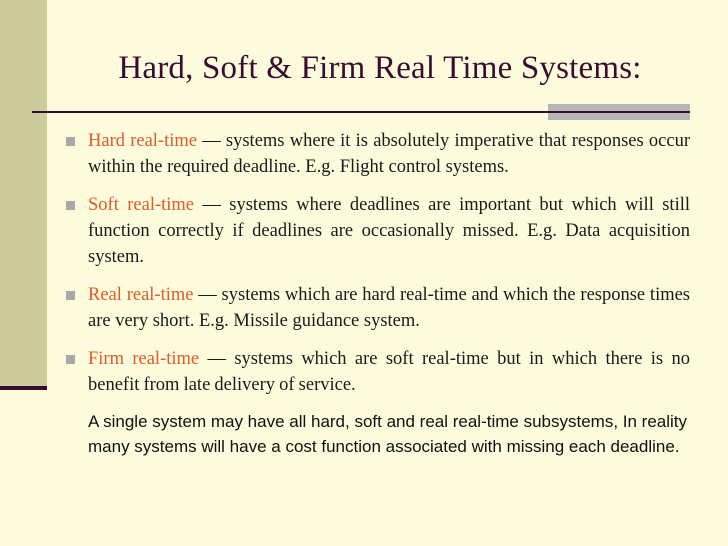 The image size is (728, 546). I want to click on bullet-lead-in: Firm real-time, so click(144, 359).